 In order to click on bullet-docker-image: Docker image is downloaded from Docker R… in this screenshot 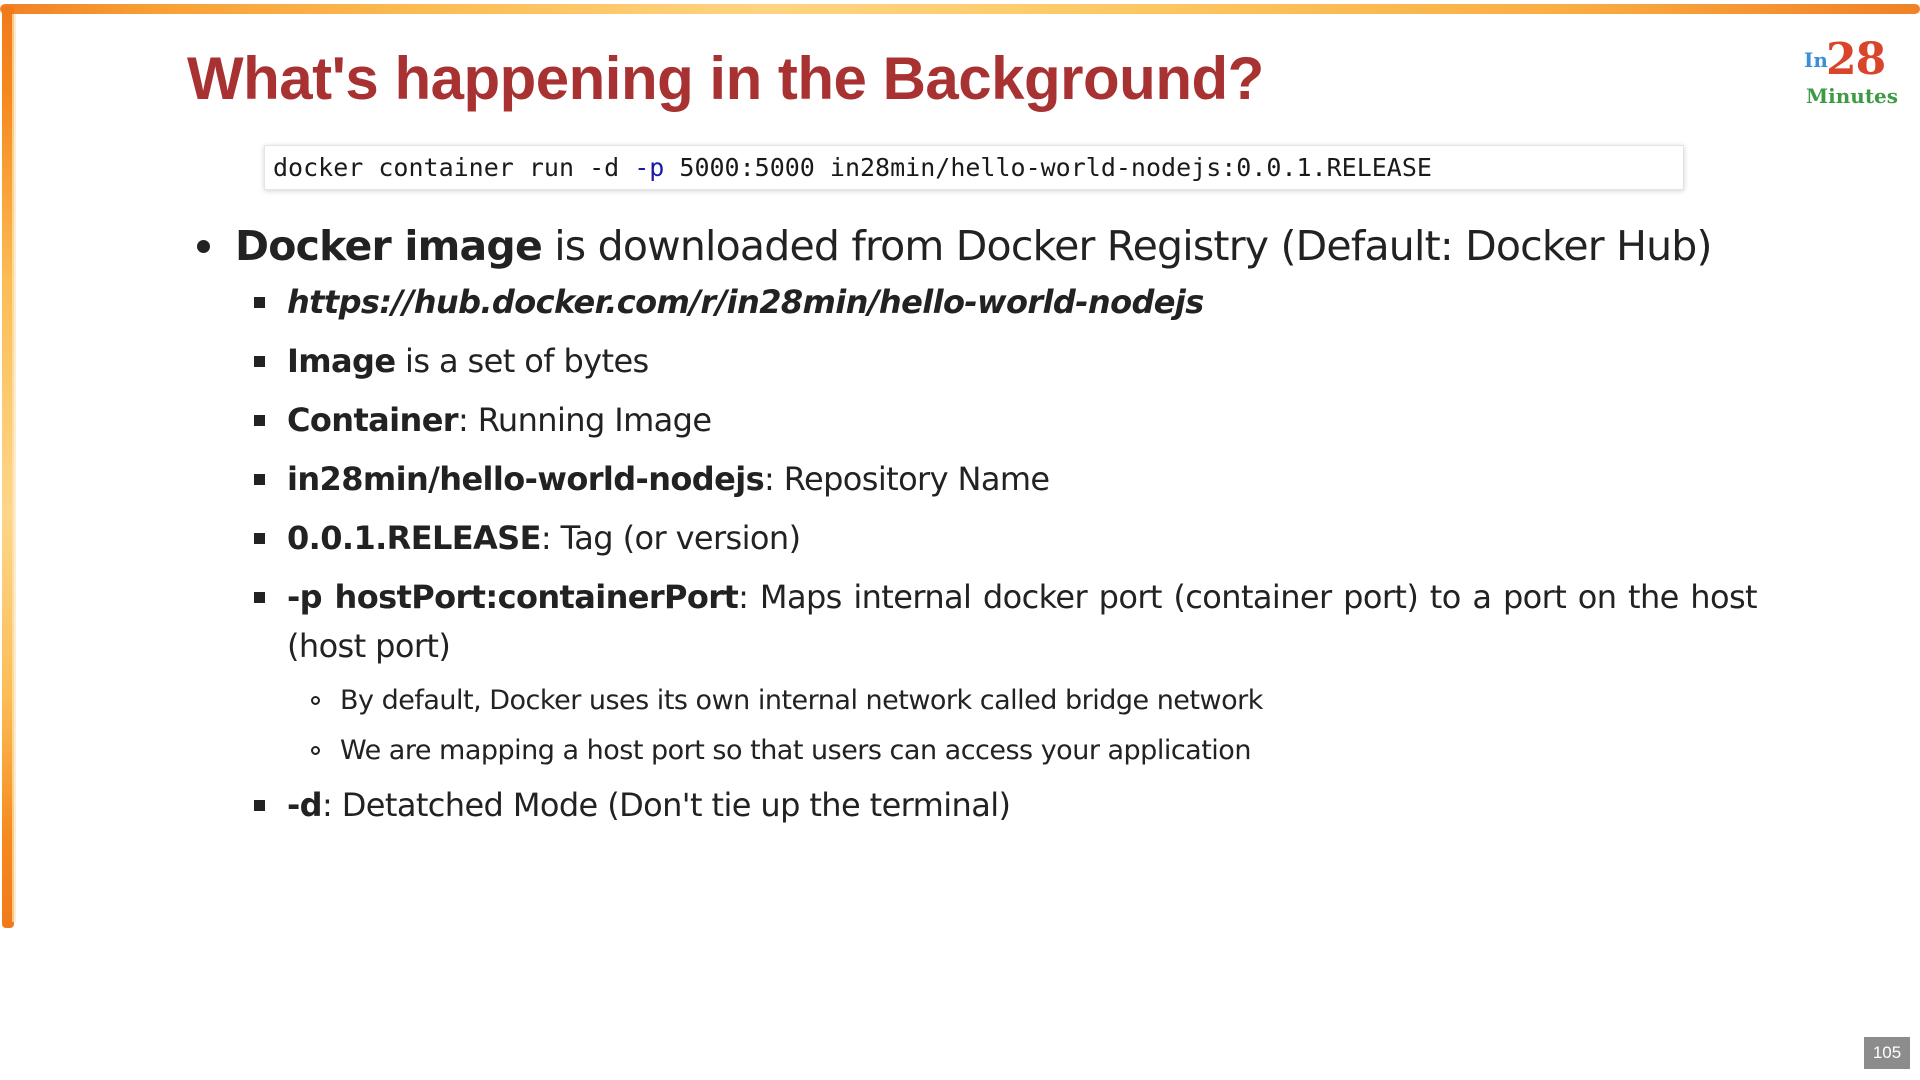, I will do `click(977, 246)`.